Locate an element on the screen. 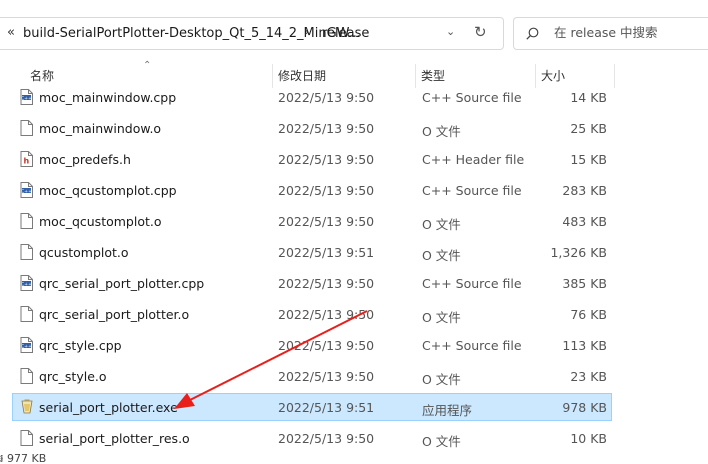 This screenshot has height=464, width=708. address-dropdown-icon: ⌄ is located at coordinates (450, 31).